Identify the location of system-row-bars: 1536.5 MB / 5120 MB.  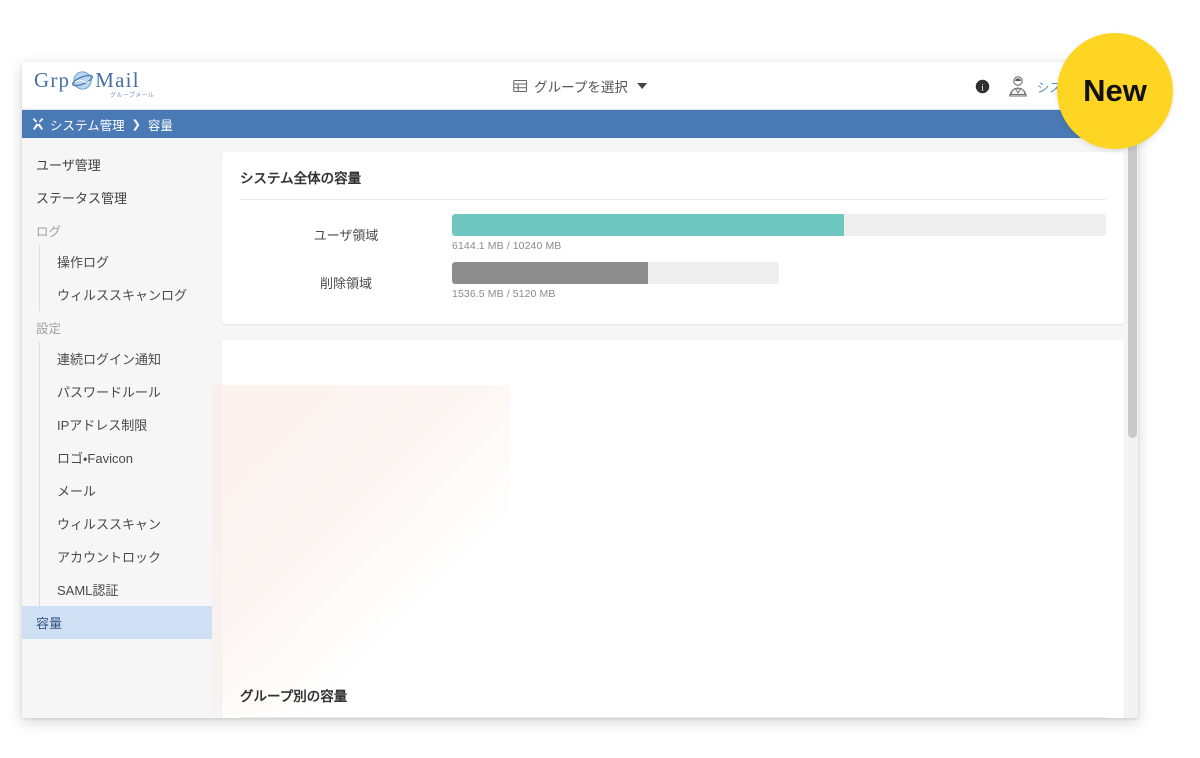
(779, 281).